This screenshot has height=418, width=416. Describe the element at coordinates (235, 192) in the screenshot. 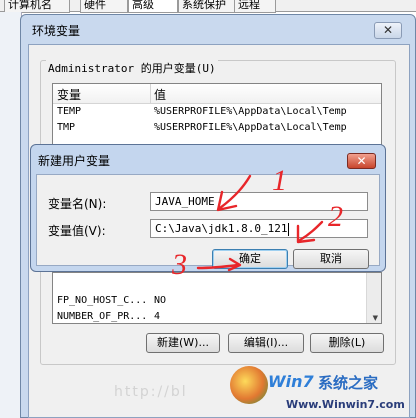

I see `arrow-to-name-field` at that location.